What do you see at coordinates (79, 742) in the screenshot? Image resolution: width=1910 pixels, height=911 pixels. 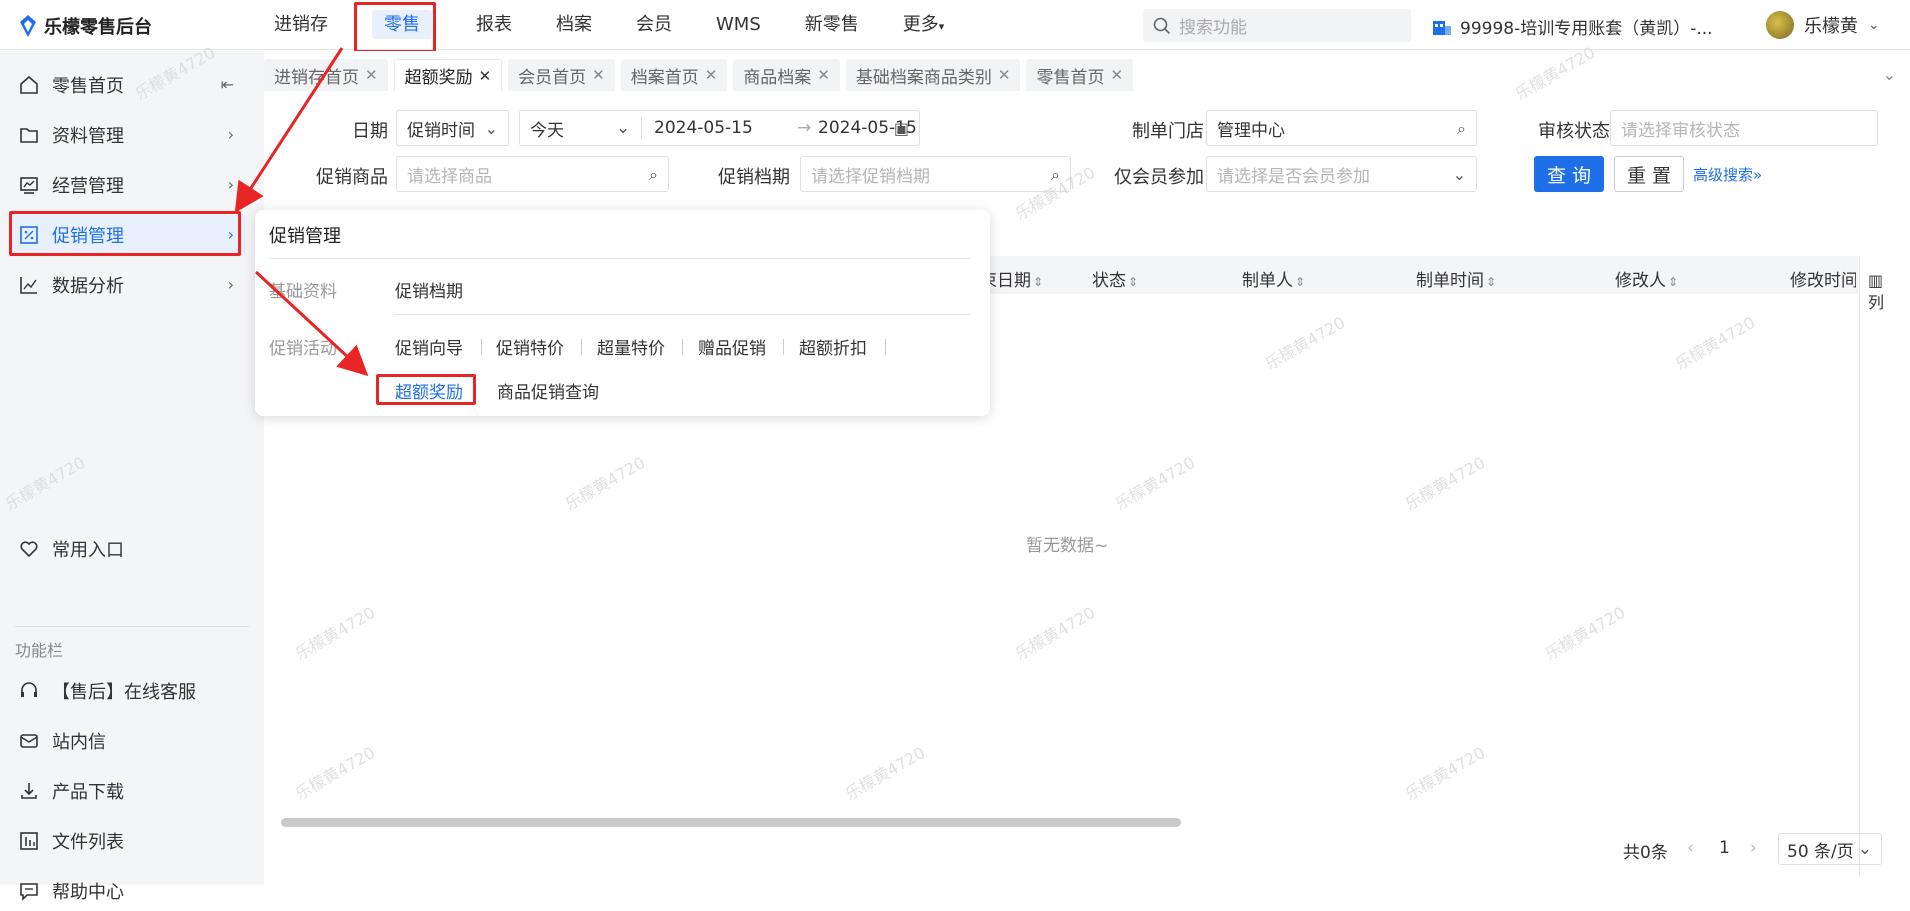 I see `sidebar-item-label: 站内信` at bounding box center [79, 742].